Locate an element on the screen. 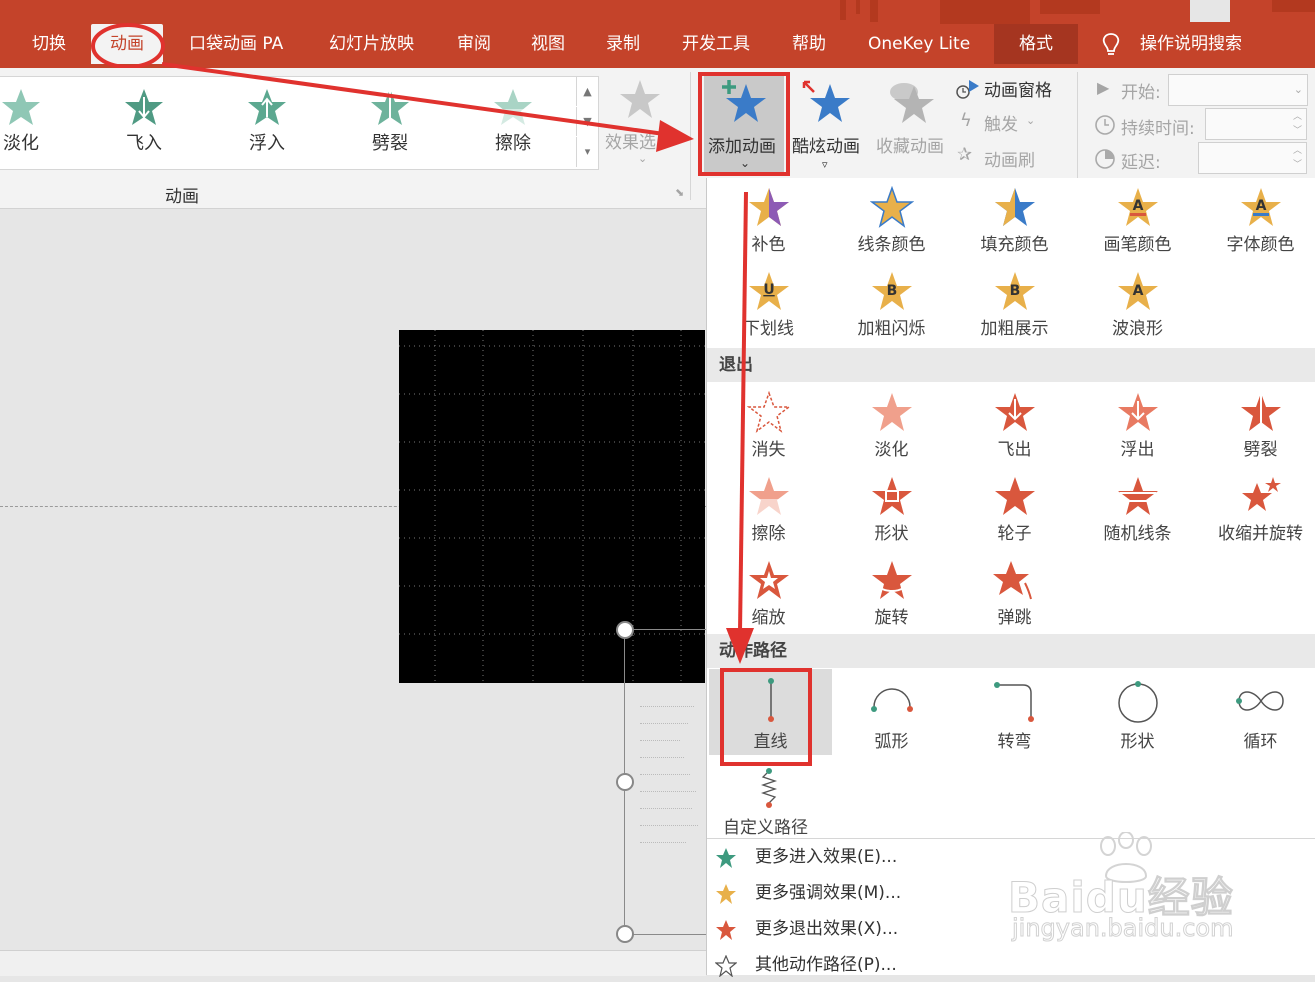 The width and height of the screenshot is (1315, 982). gallery-item-fade: 淡化 is located at coordinates (33, 125).